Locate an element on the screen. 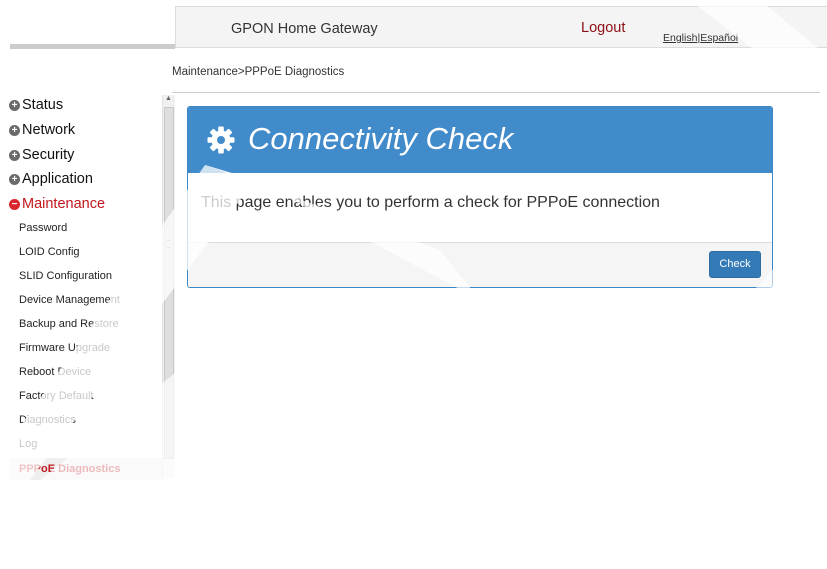 Image resolution: width=827 pixels, height=569 pixels. language-switcher: English|Español is located at coordinates (700, 38).